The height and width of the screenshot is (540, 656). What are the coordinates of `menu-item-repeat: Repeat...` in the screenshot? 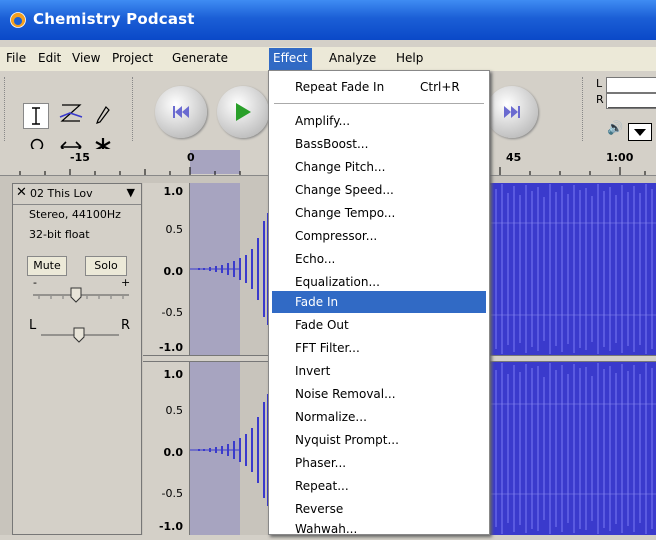 It's located at (379, 486).